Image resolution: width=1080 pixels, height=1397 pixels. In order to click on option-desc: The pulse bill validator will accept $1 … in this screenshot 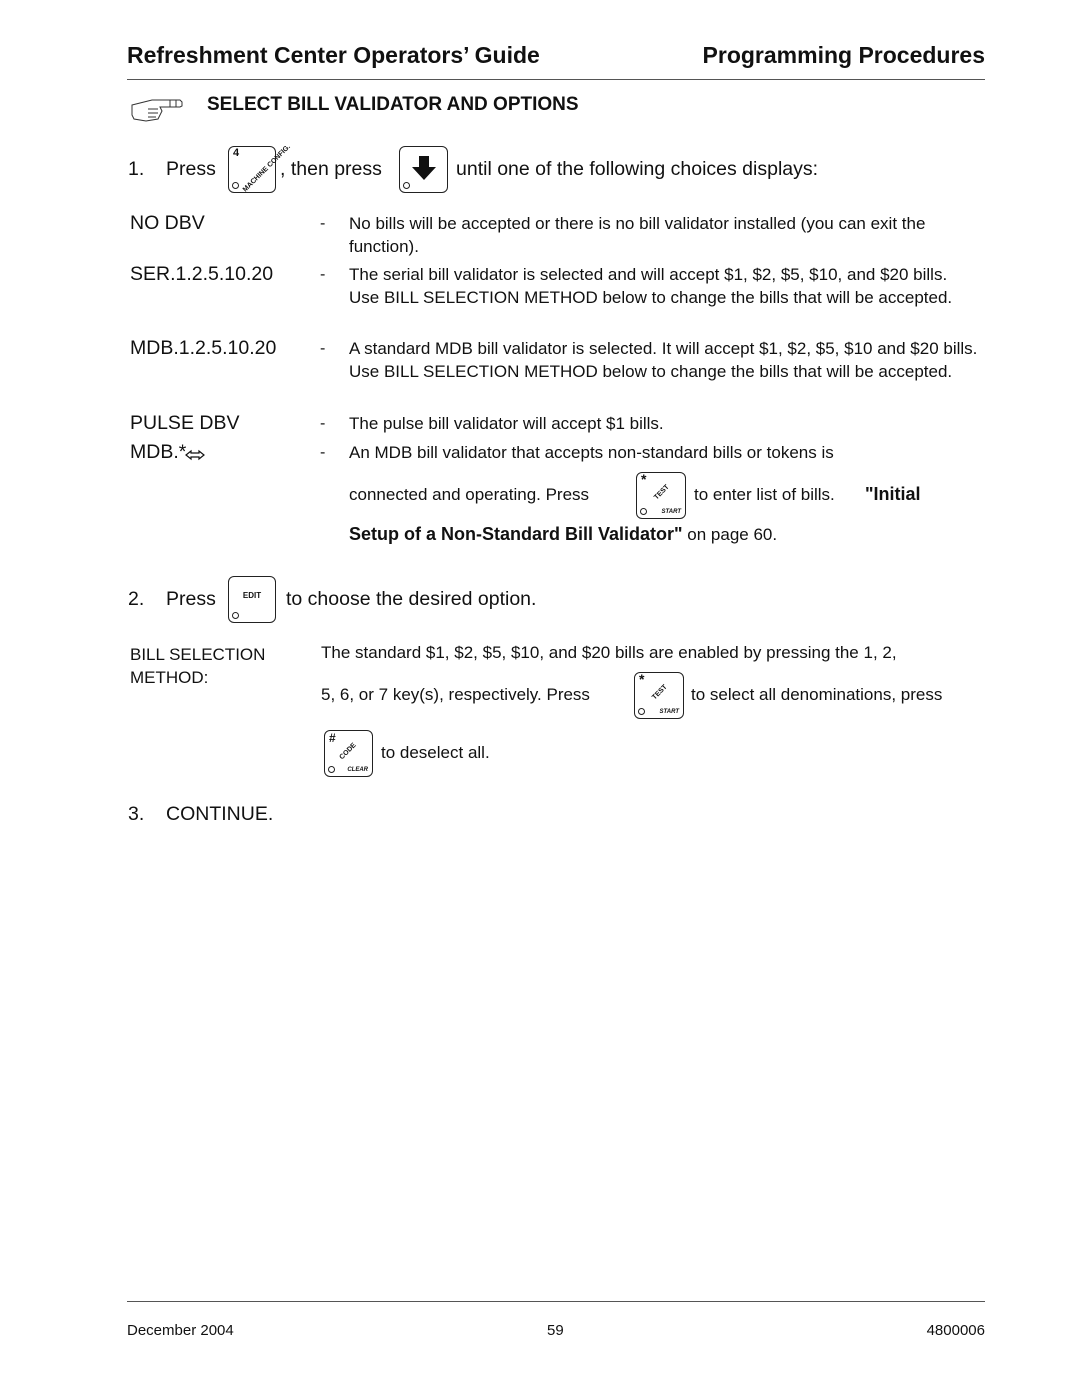, I will do `click(506, 423)`.